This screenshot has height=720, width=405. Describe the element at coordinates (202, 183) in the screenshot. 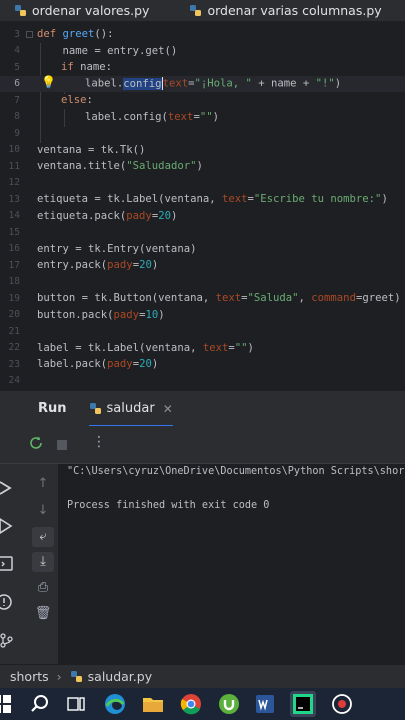

I see `code-line-12: 12` at that location.